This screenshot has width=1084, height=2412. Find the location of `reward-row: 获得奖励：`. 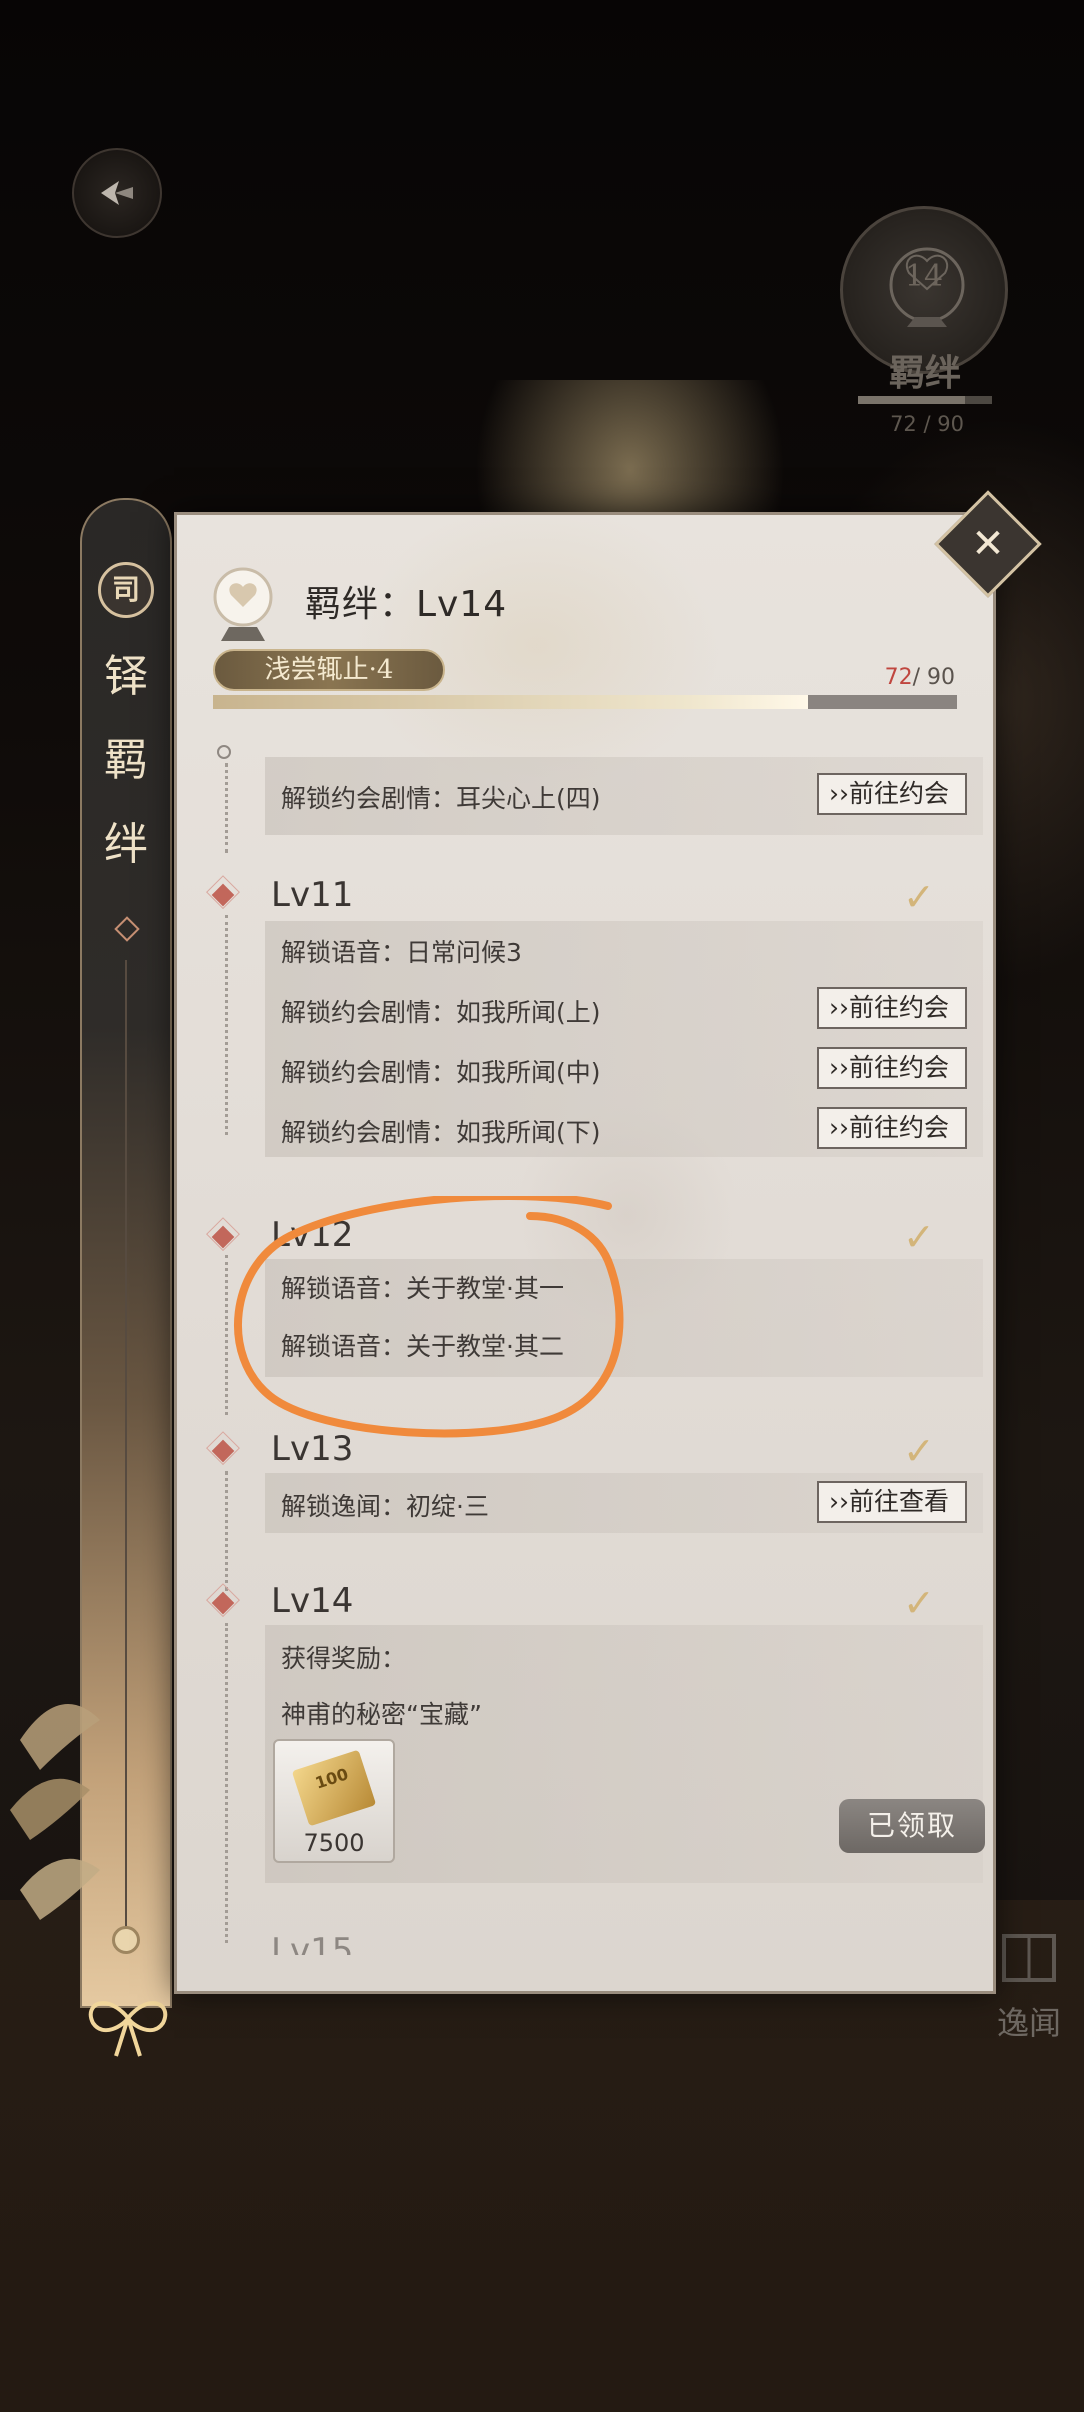

reward-row: 获得奖励： is located at coordinates (344, 1658).